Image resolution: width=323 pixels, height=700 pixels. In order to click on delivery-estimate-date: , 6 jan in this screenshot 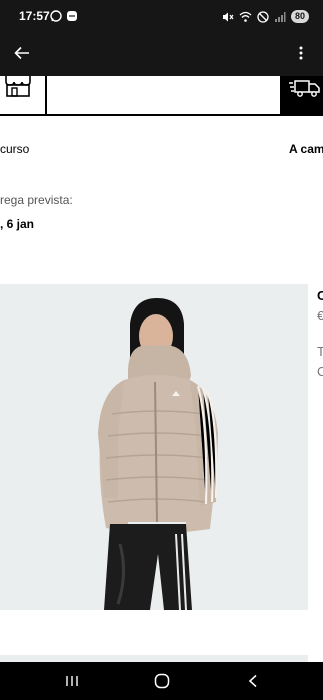, I will do `click(17, 224)`.